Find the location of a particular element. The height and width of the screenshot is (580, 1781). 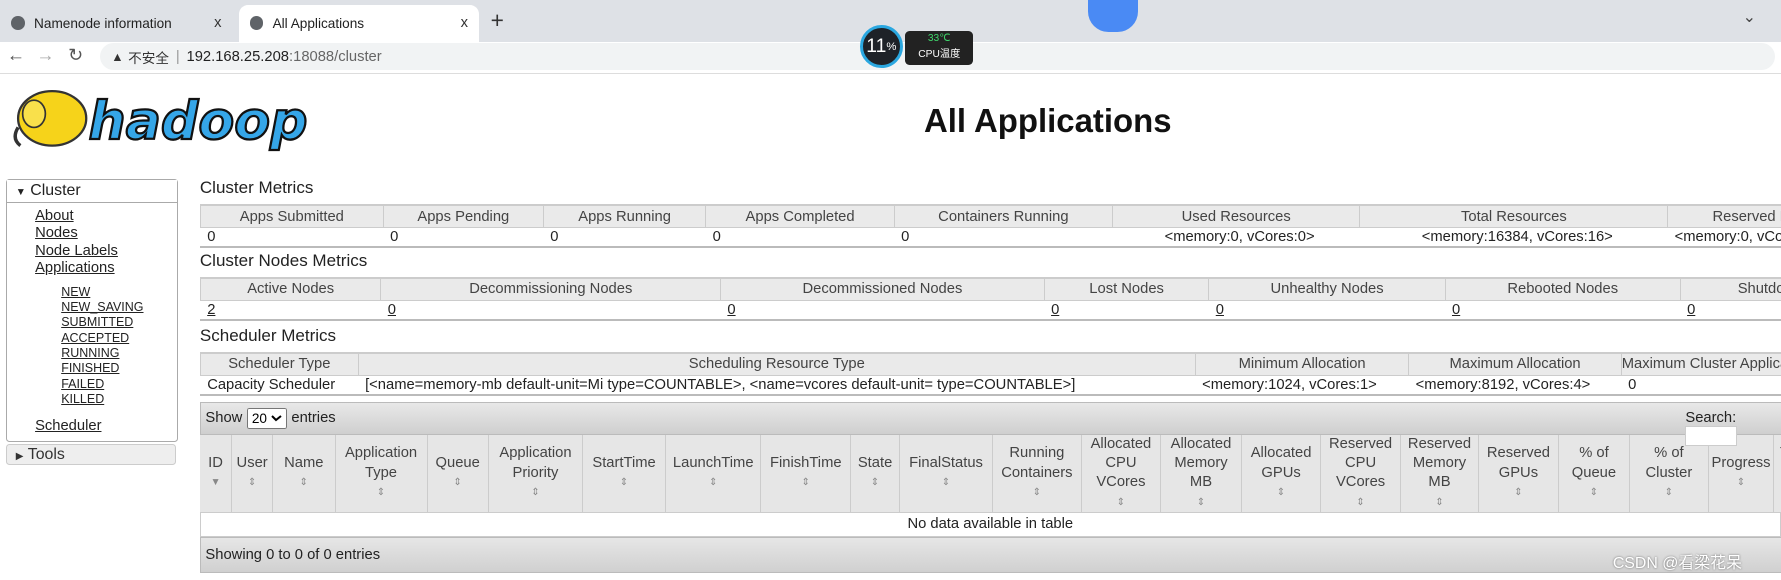

column-header-application-priority: Application Priority ⇕ is located at coordinates (536, 473).